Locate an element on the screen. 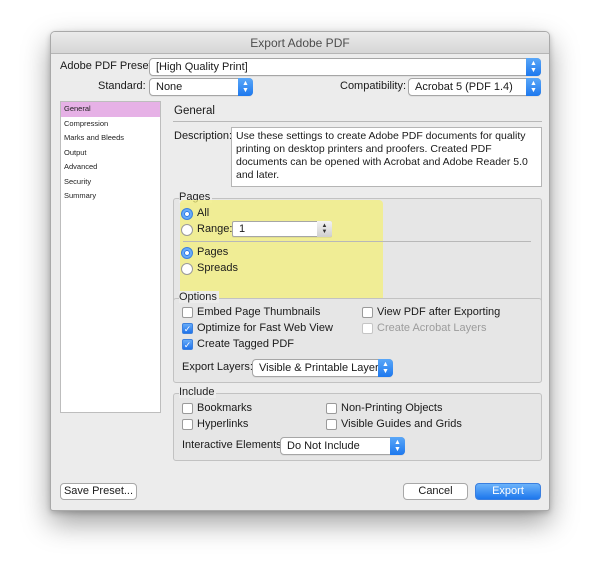  options-group-title: Options is located at coordinates (199, 297).